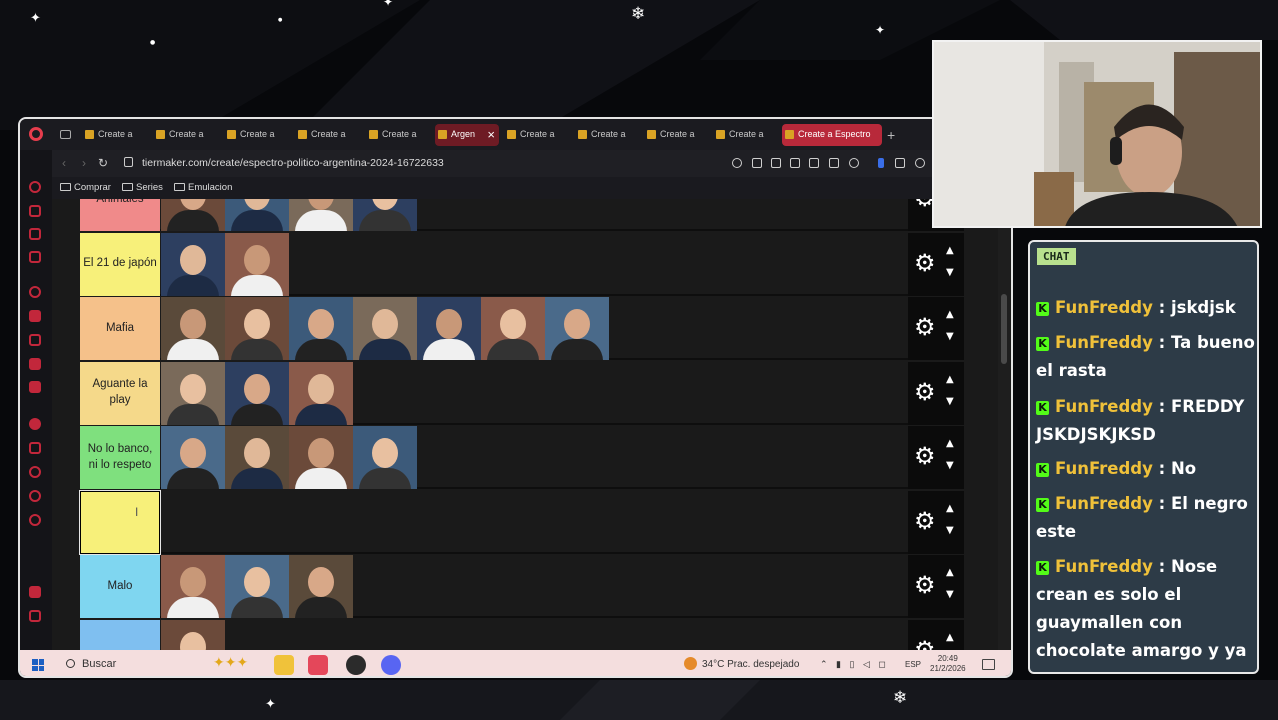  Describe the element at coordinates (120, 586) in the screenshot. I see `tier-label: Malo` at that location.